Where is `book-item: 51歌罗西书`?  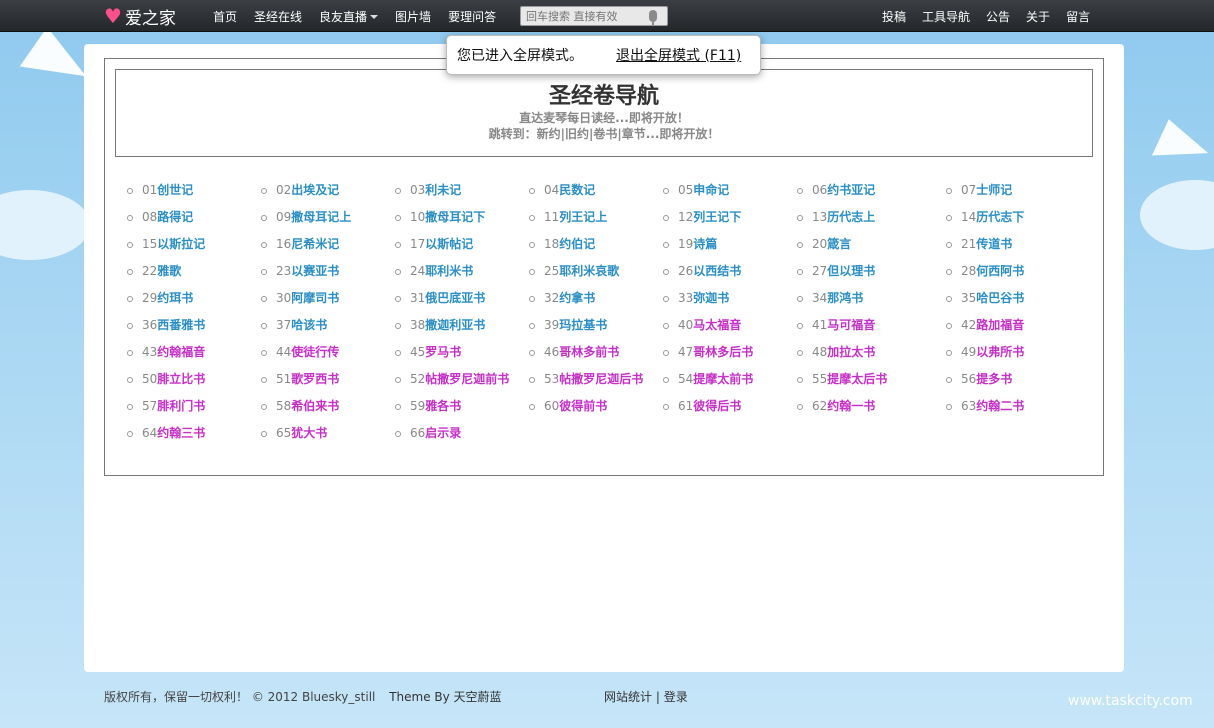
book-item: 51歌罗西书 is located at coordinates (328, 379).